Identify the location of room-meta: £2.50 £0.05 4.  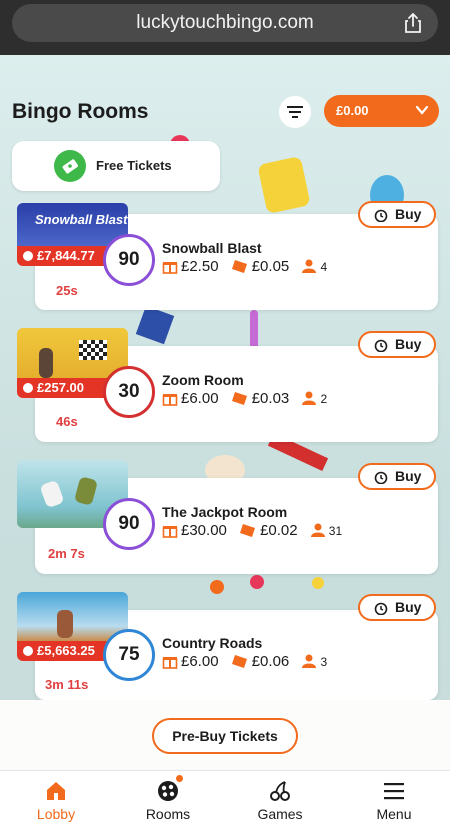
(244, 268).